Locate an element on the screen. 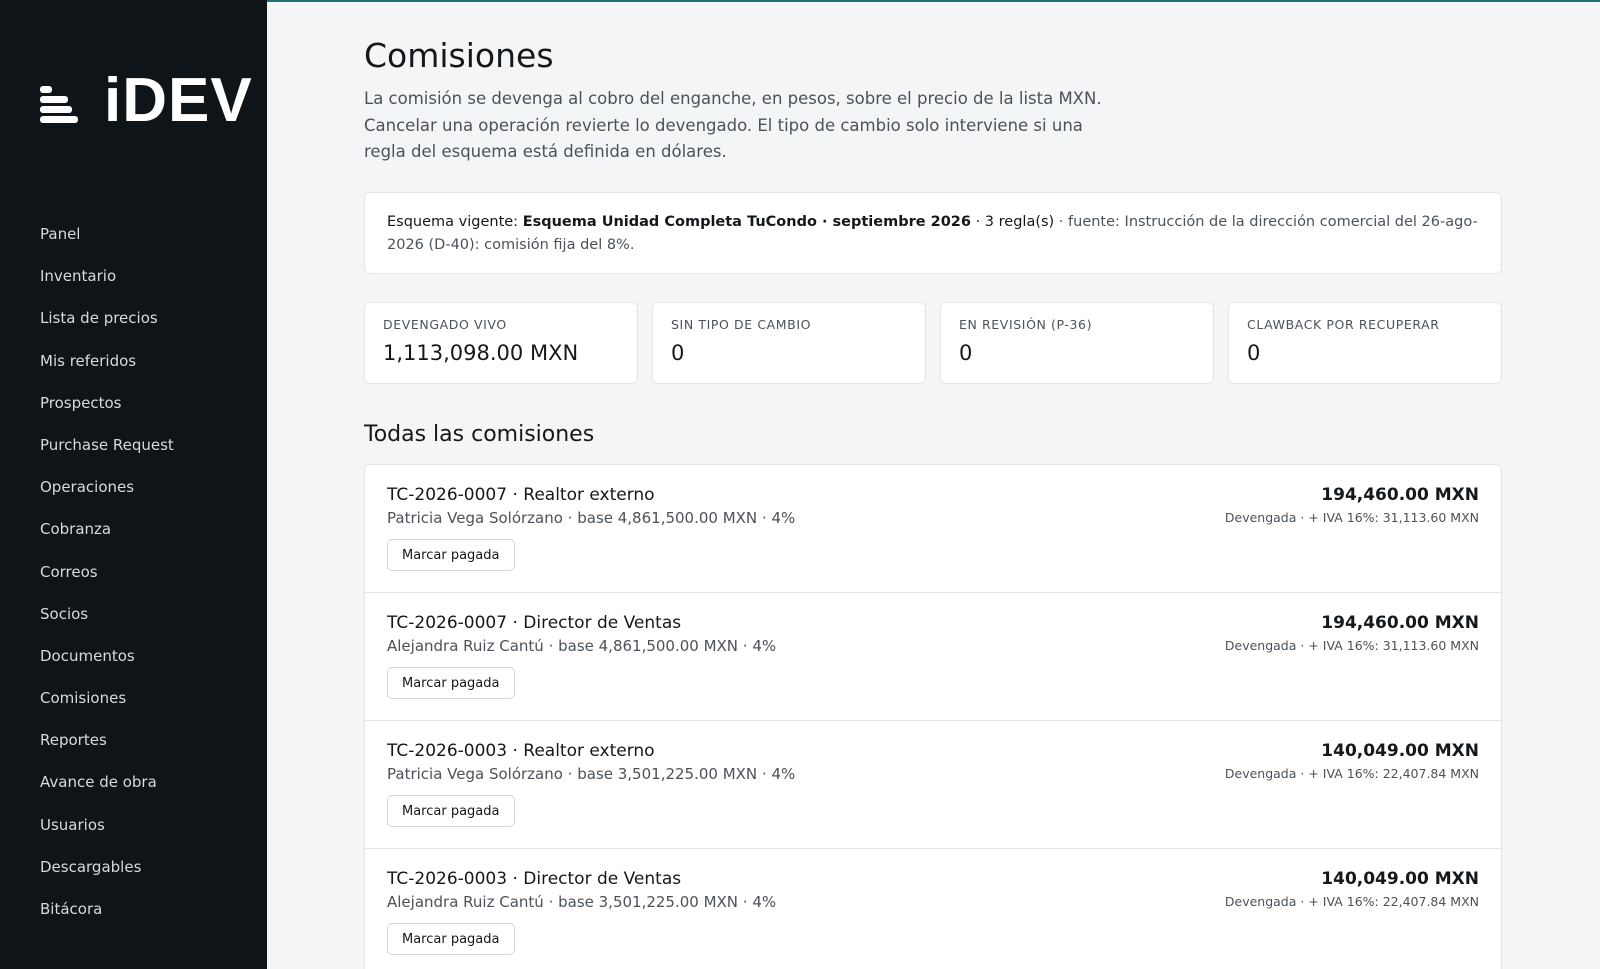  sidebar-item-prospectos: Prospectos is located at coordinates (107, 414).